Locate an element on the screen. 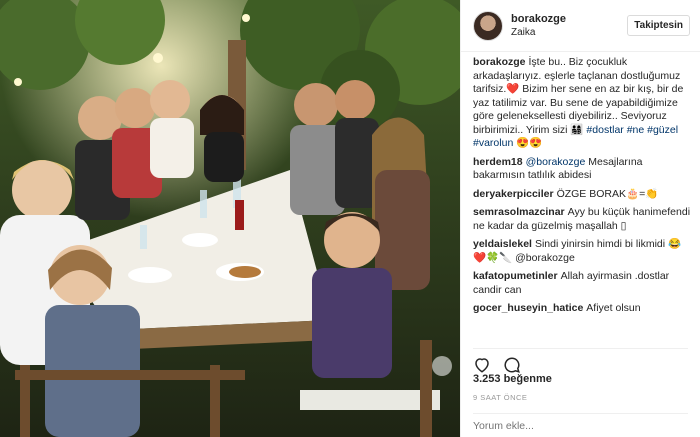 The image size is (700, 437). comment-text: Afiyet olsun is located at coordinates (613, 308).